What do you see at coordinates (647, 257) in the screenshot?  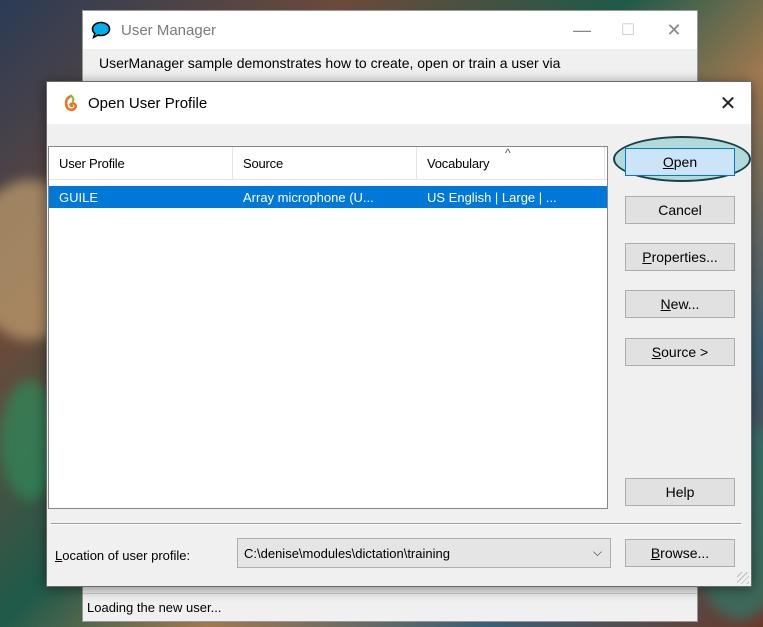 I see `properties-accelerator: P` at bounding box center [647, 257].